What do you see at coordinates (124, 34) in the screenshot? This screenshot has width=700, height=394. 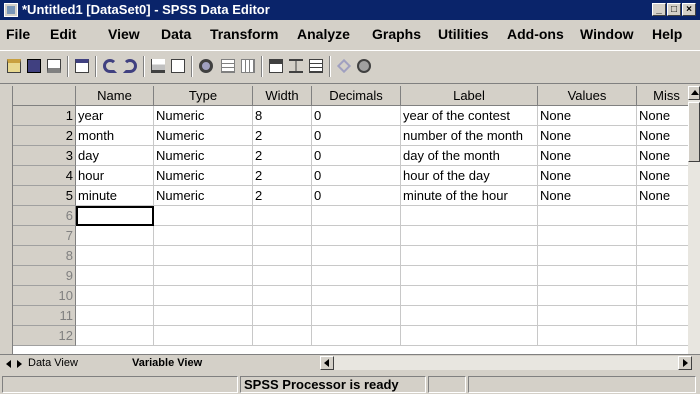 I see `menu-view: View` at bounding box center [124, 34].